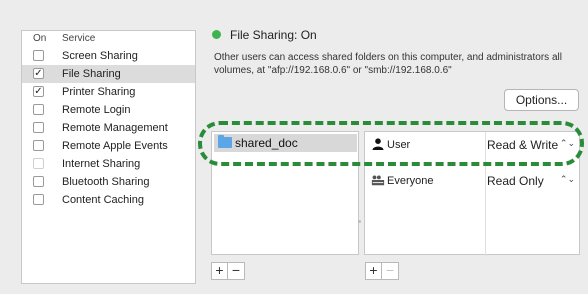 The width and height of the screenshot is (588, 294). I want to click on status-indicator-icon, so click(216, 34).